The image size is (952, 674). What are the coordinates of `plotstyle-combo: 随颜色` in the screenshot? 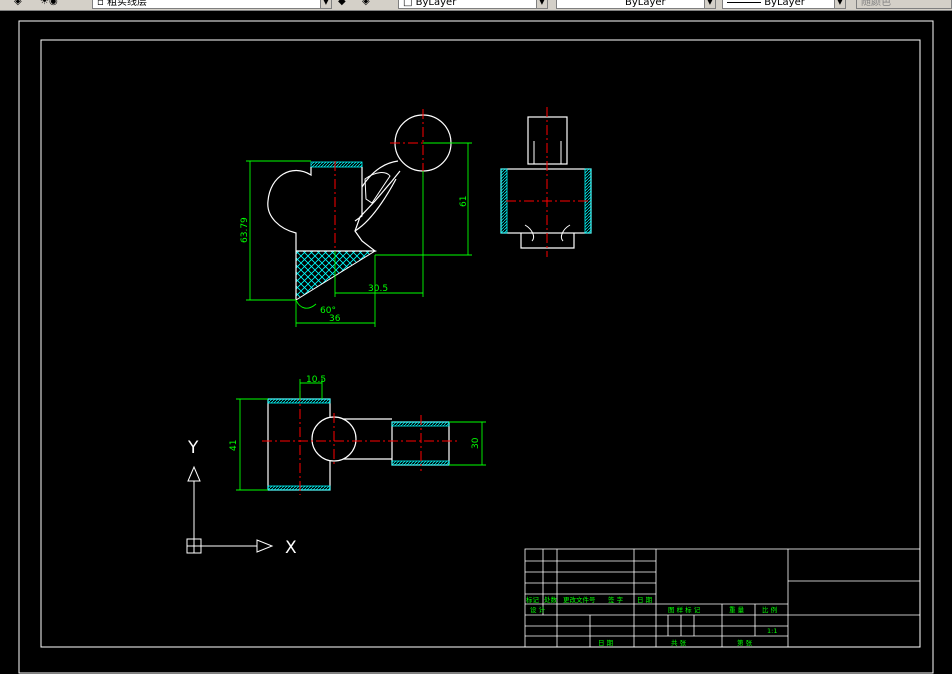 It's located at (904, 4).